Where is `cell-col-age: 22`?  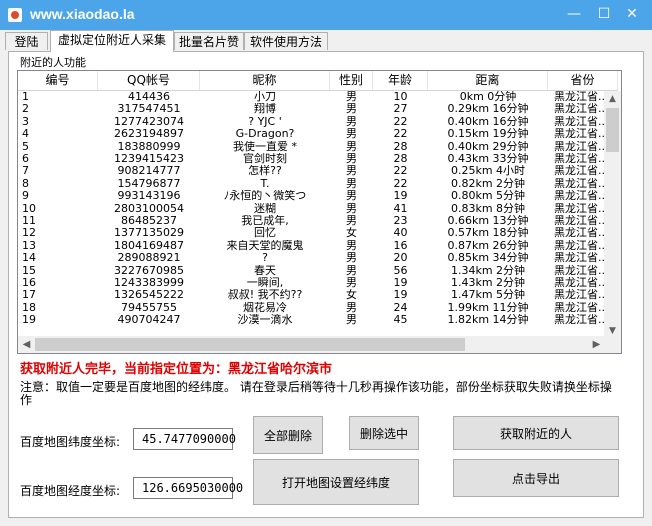 cell-col-age: 22 is located at coordinates (400, 121).